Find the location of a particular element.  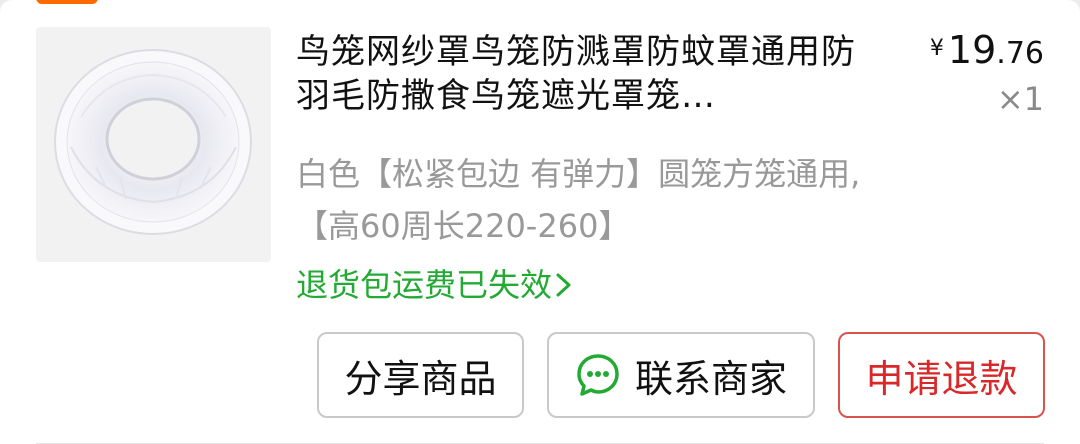

contact-seller-button: 联系商家 is located at coordinates (681, 375).